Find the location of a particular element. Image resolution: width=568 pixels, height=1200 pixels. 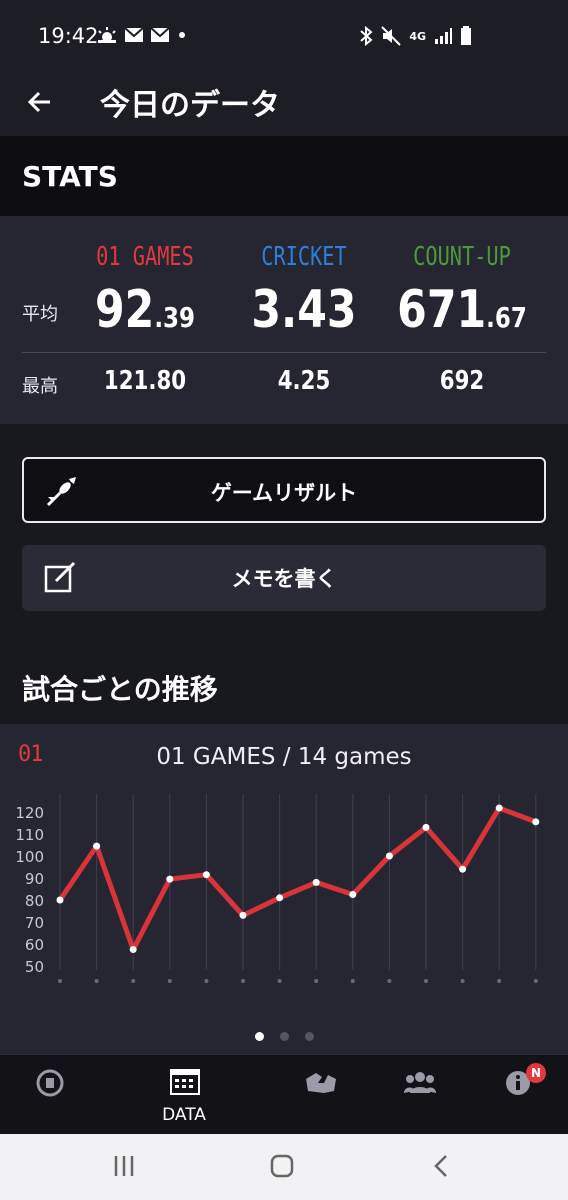

bluetooth-icon is located at coordinates (366, 36).